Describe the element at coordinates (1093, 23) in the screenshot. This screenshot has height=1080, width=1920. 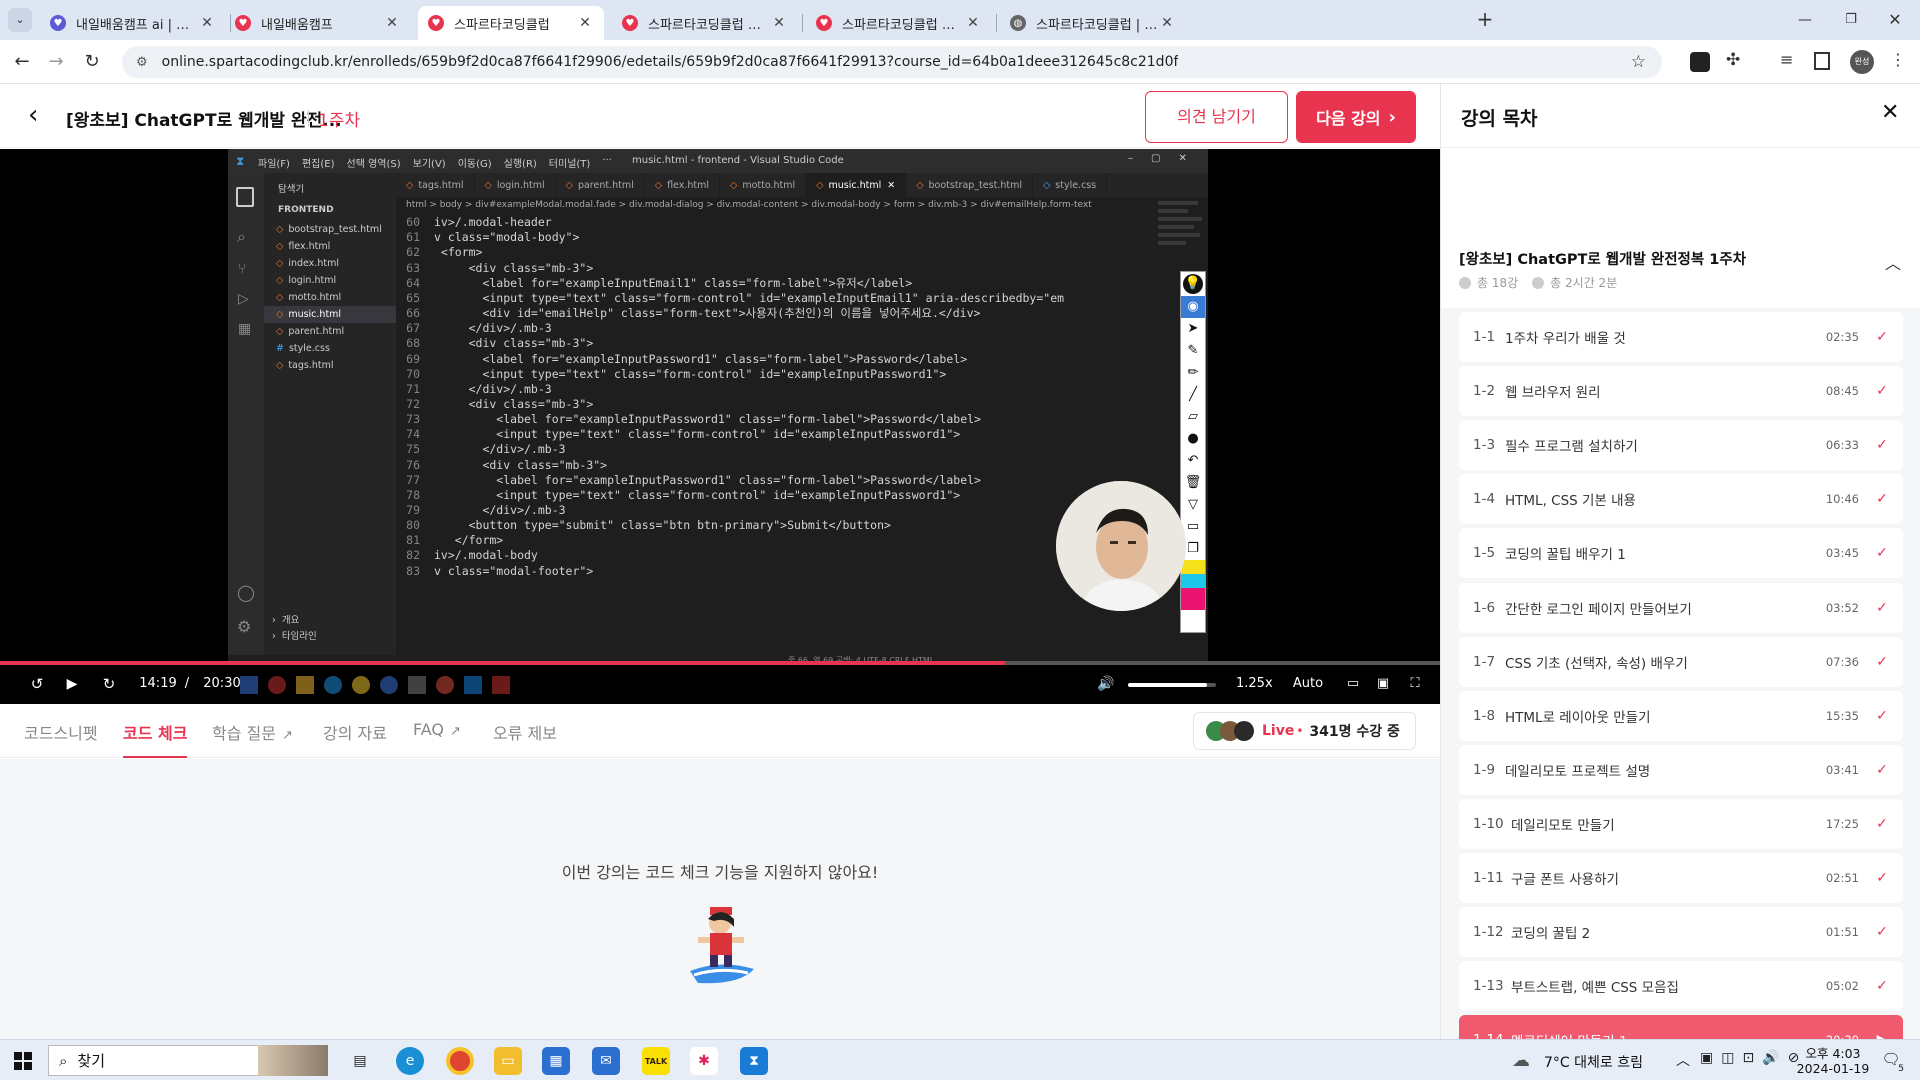
I see `browser-tab: ◍ 스파르타코딩클럽 | 부트스트랩✕` at that location.